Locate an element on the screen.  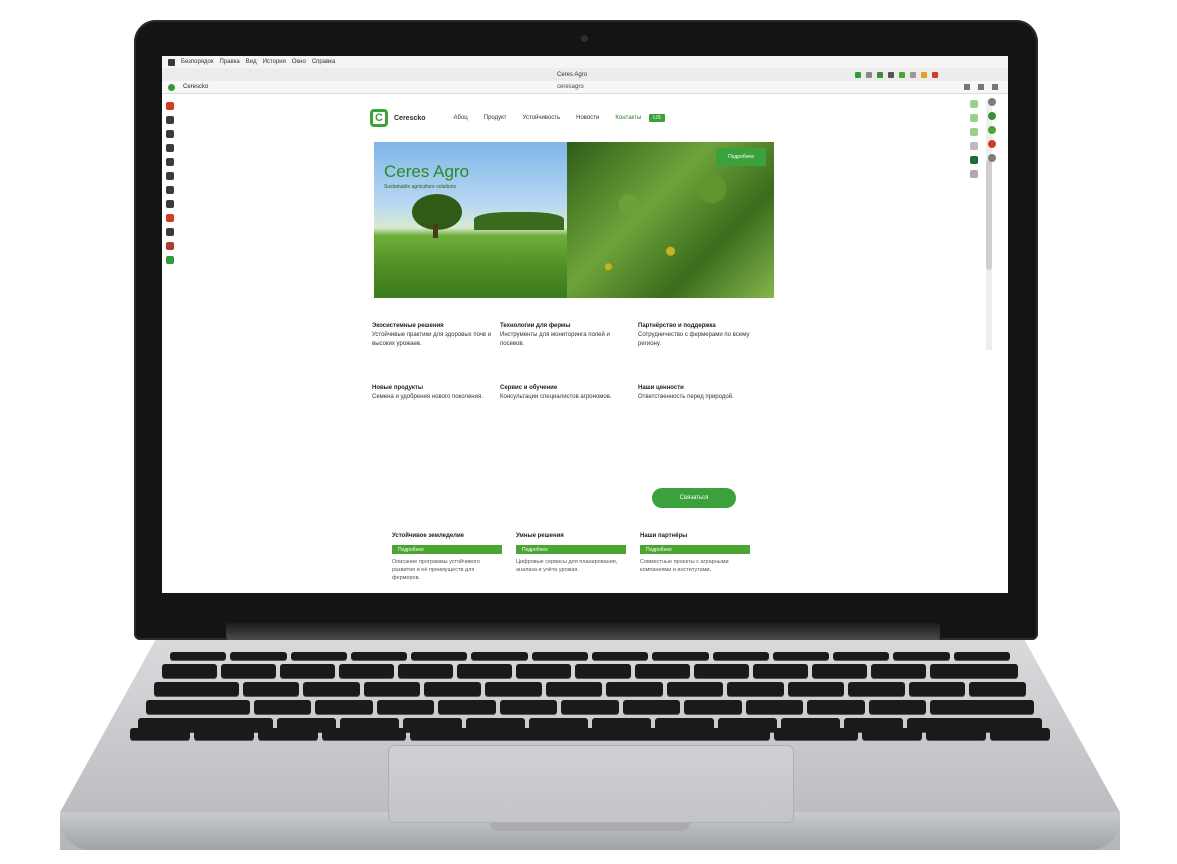
browser-tab-title: Ceres Agro is located at coordinates (572, 75).